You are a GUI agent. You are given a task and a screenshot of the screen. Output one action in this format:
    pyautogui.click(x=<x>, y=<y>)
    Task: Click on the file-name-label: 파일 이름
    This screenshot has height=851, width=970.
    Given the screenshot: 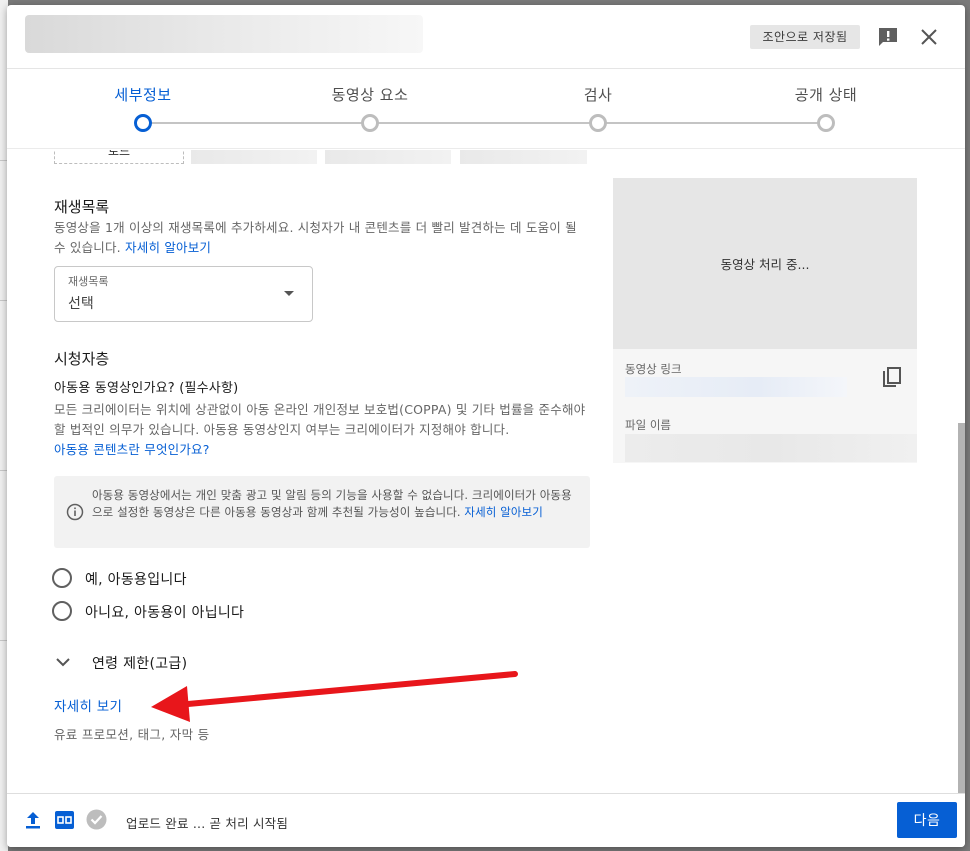 What is the action you would take?
    pyautogui.click(x=648, y=425)
    